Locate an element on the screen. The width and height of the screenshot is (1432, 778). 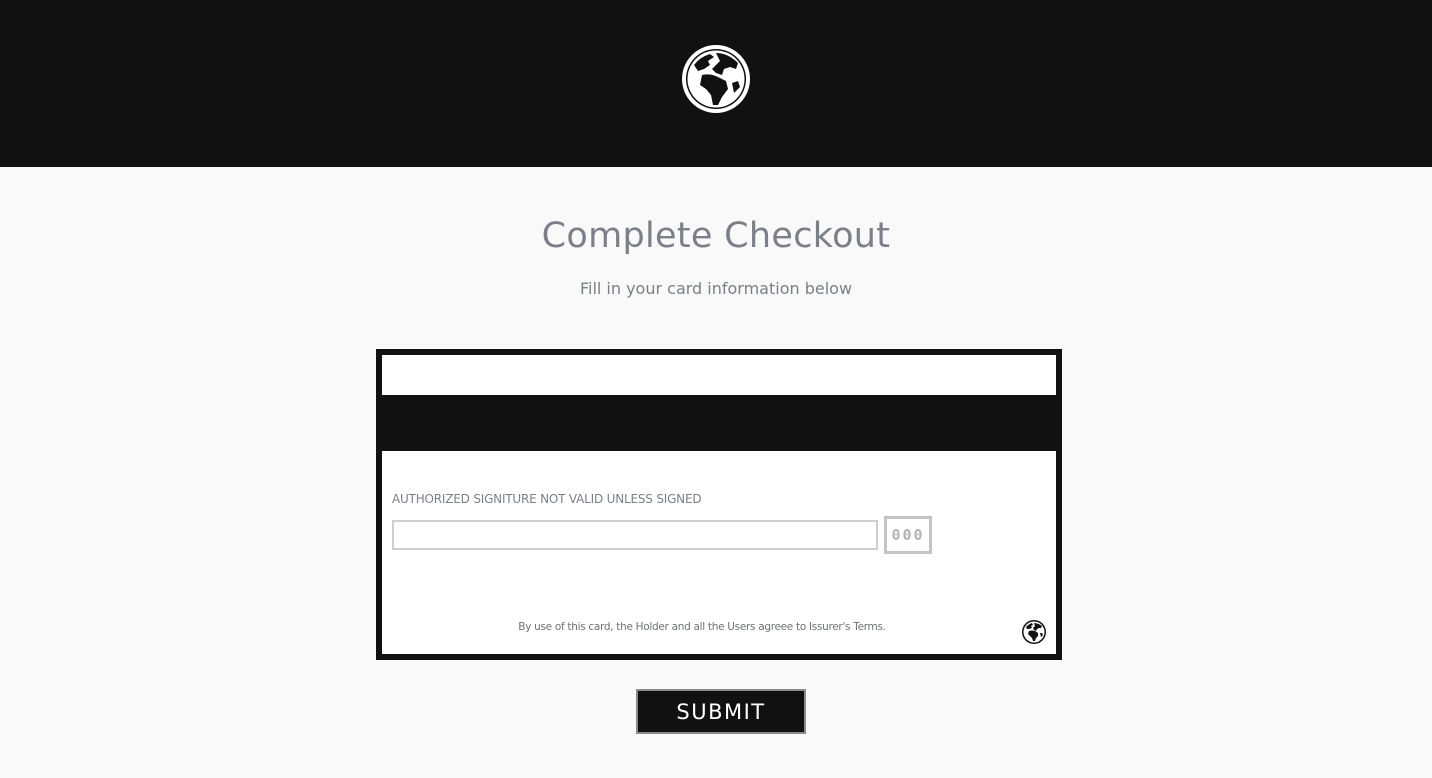
cvv-input is located at coordinates (908, 535).